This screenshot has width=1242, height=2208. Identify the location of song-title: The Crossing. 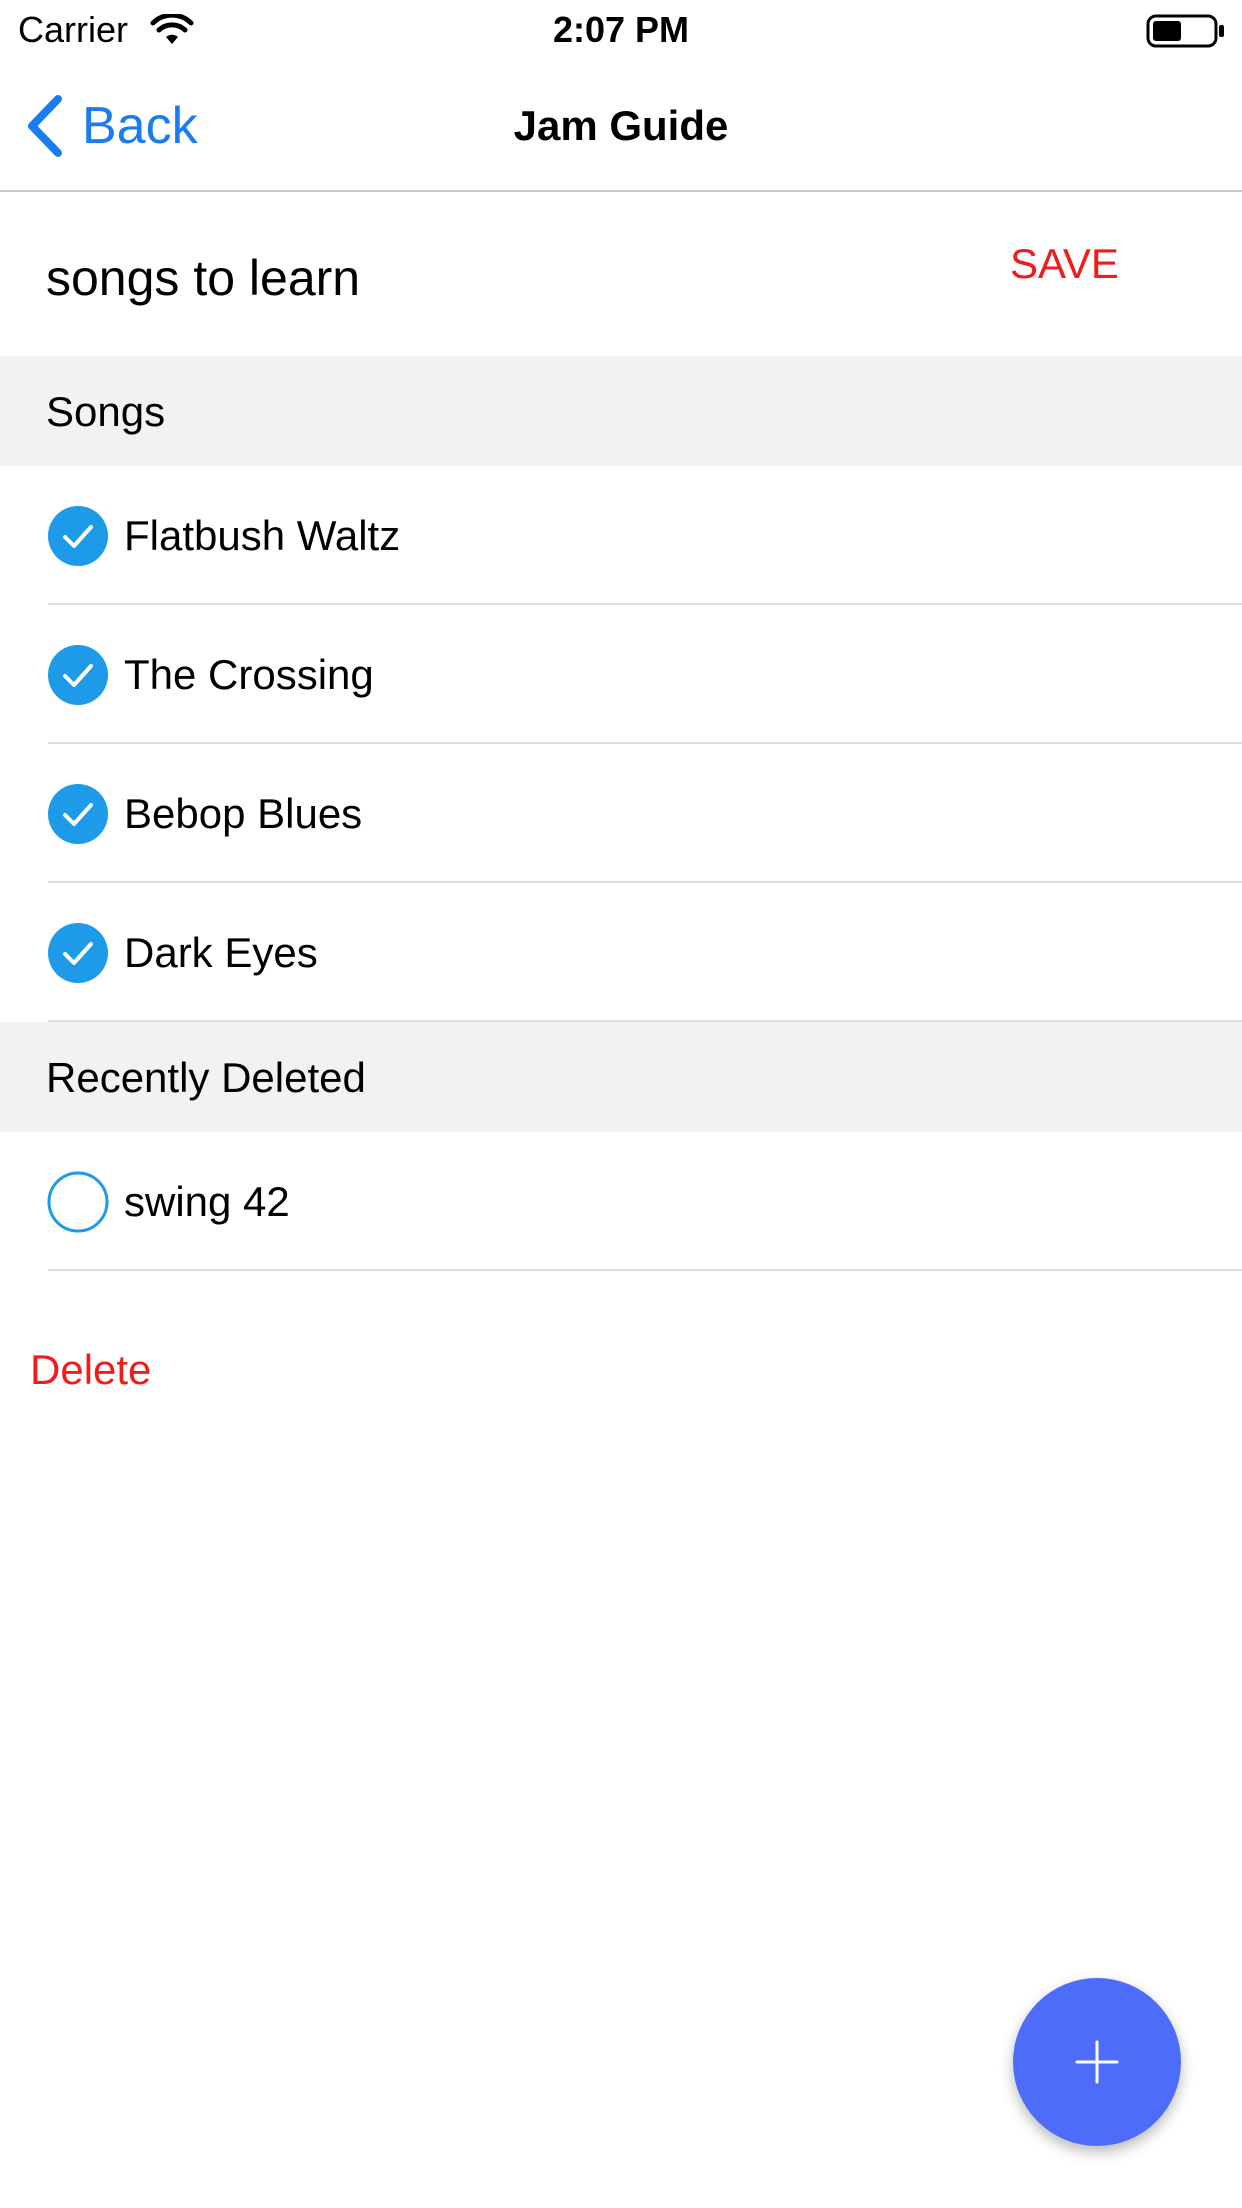
(249, 674).